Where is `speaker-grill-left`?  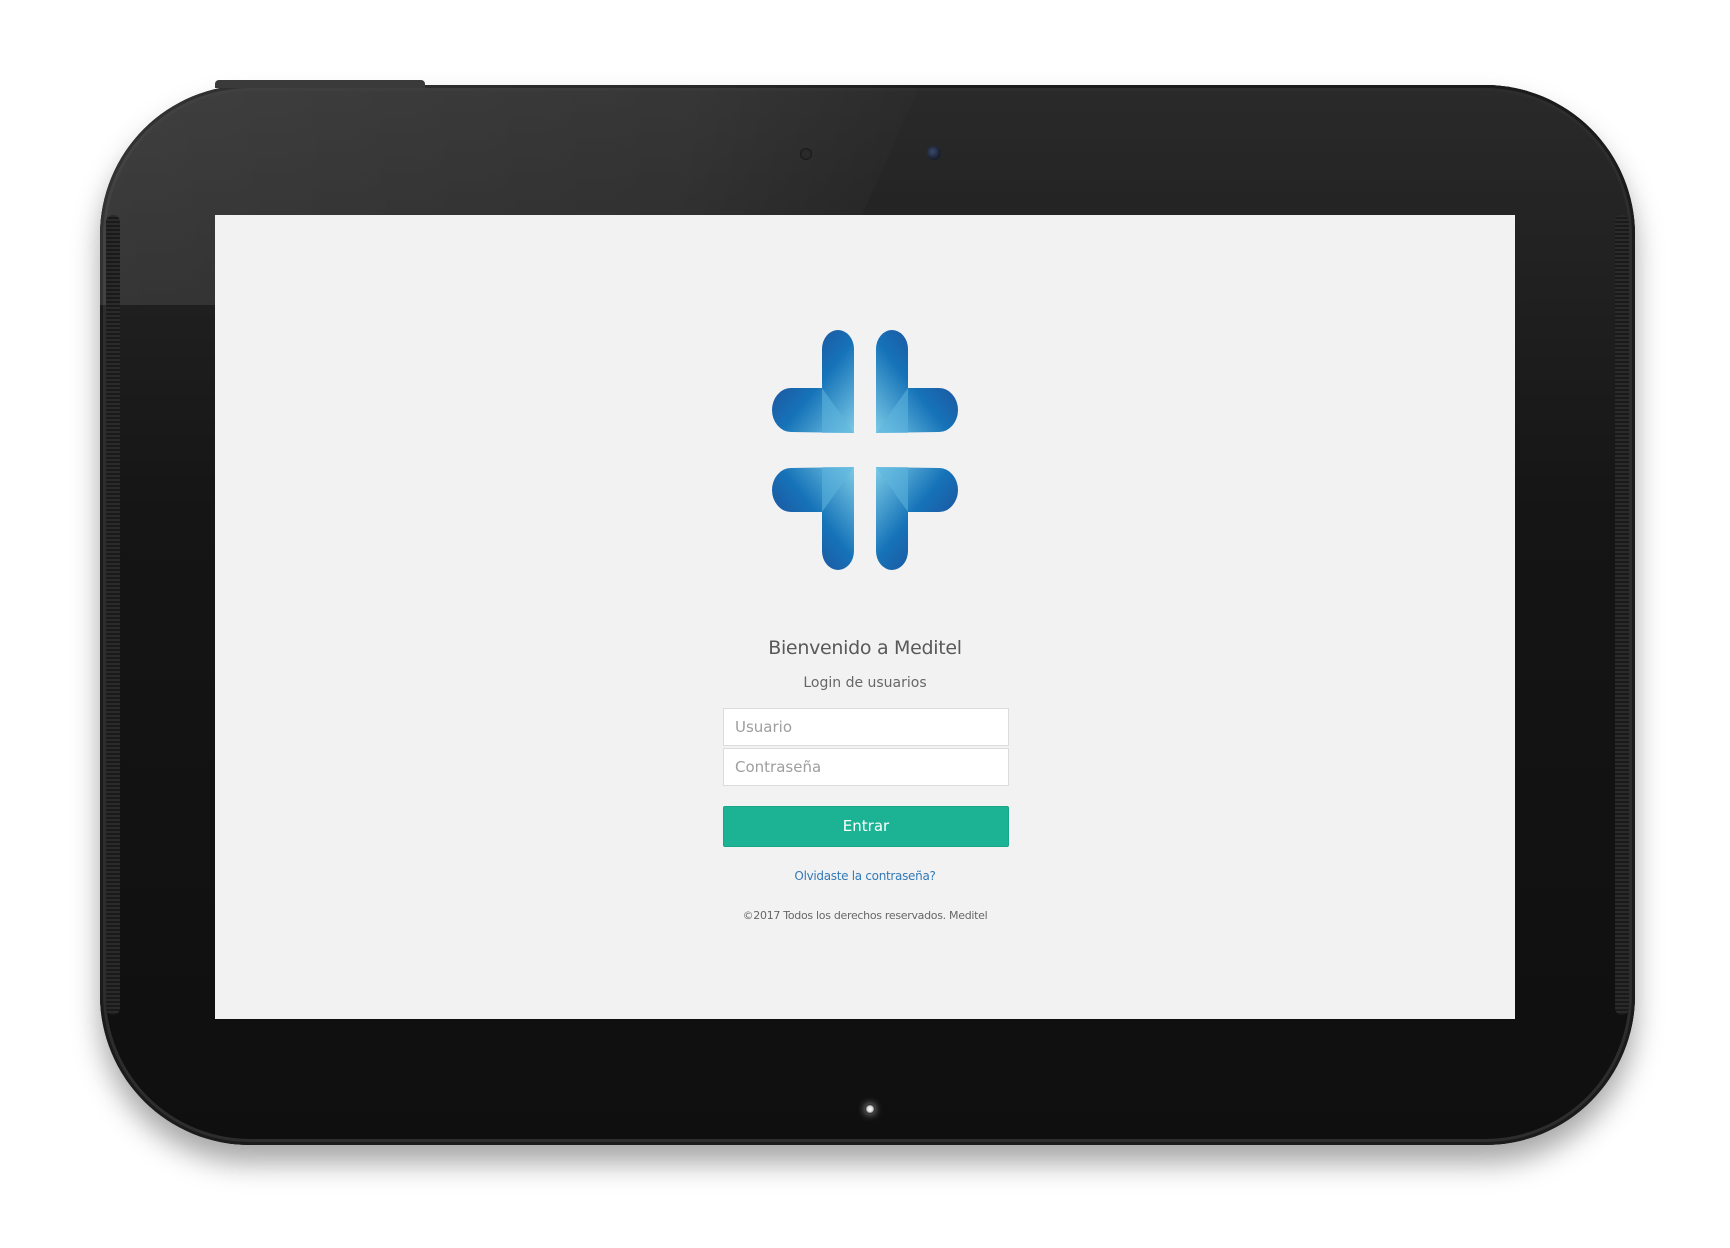 speaker-grill-left is located at coordinates (113, 615).